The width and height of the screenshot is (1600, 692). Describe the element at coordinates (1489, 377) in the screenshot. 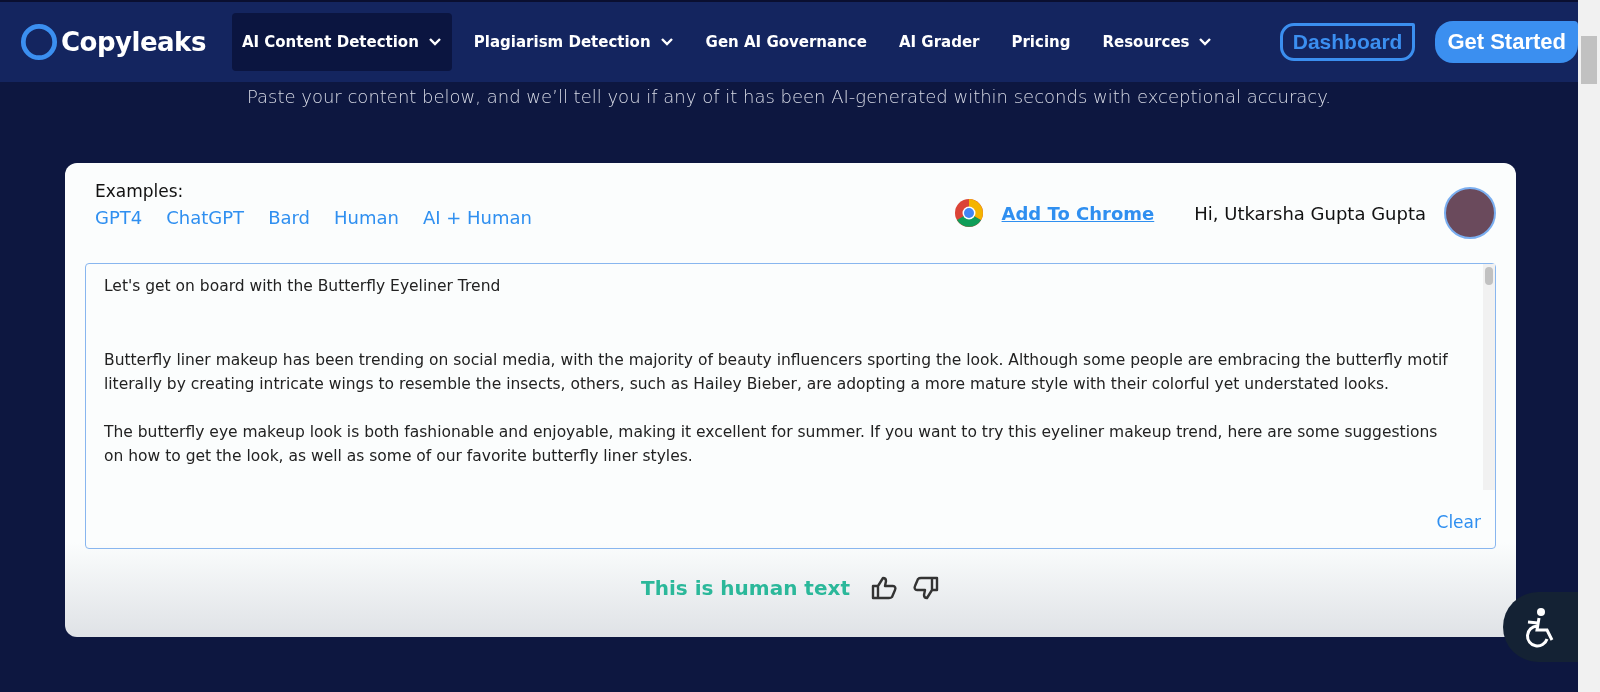

I see `scrollbar` at that location.